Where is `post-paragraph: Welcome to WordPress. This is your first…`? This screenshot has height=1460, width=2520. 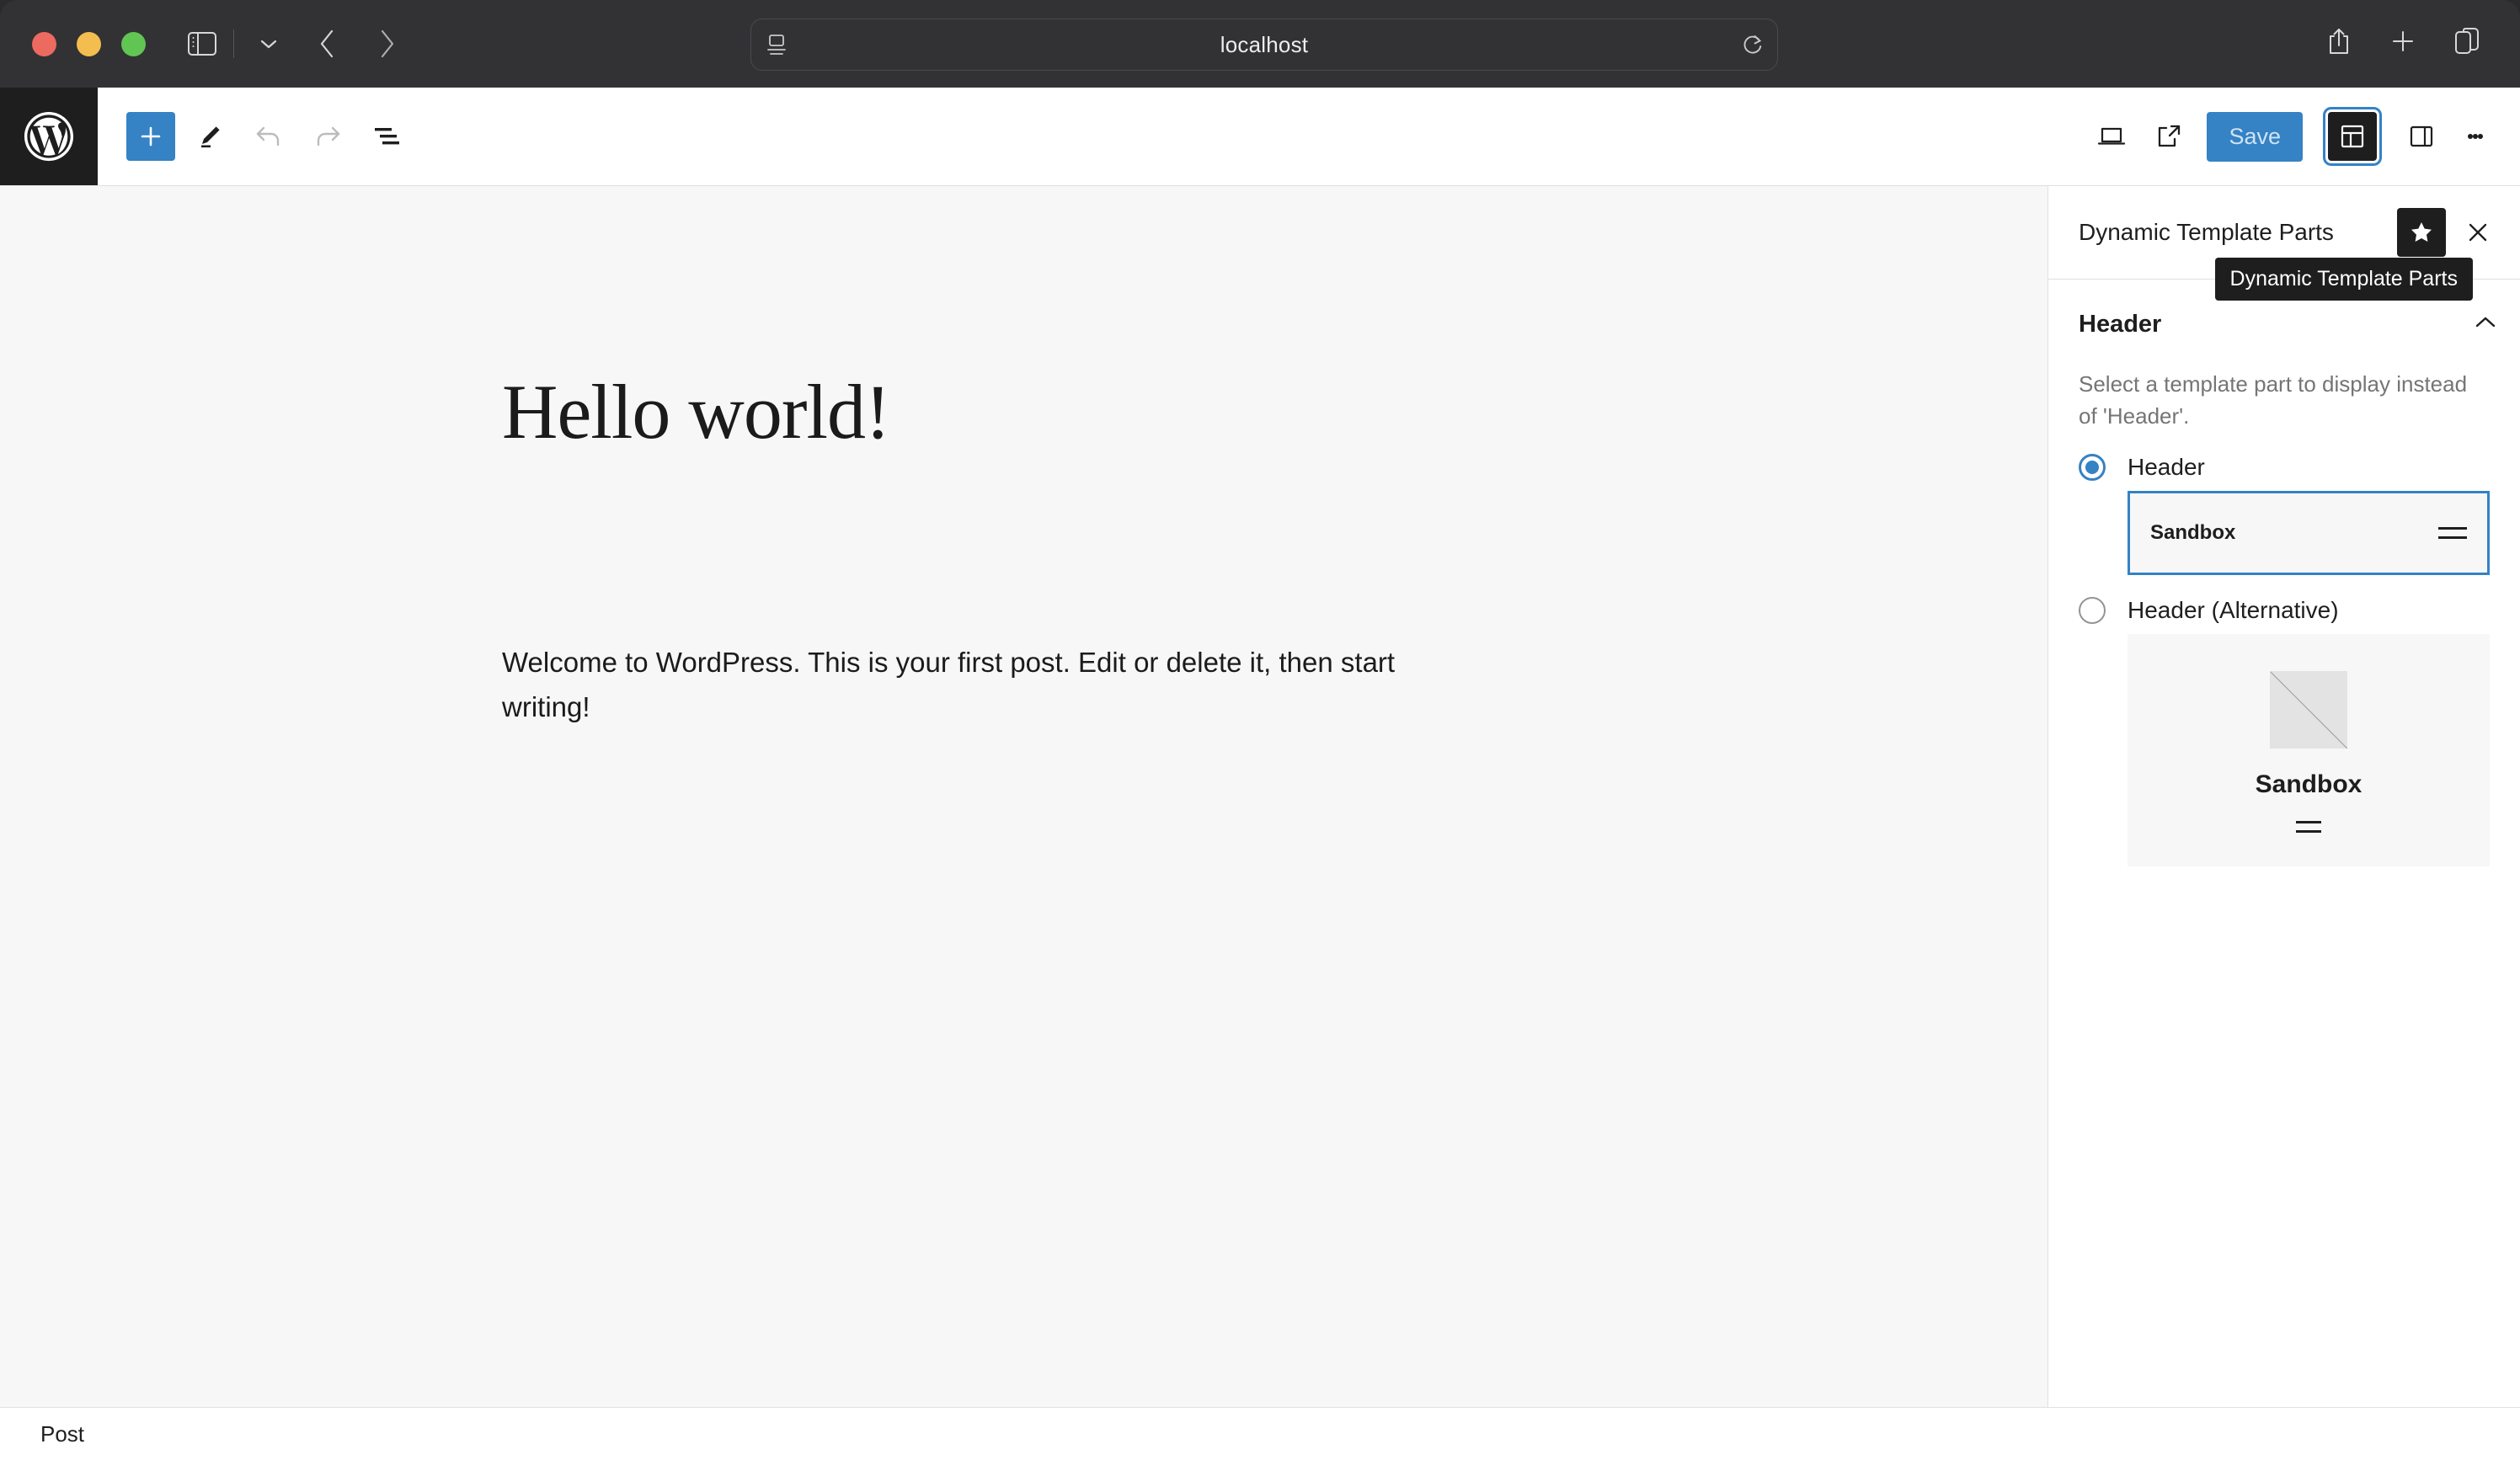
post-paragraph: Welcome to WordPress. This is your first… is located at coordinates (994, 685).